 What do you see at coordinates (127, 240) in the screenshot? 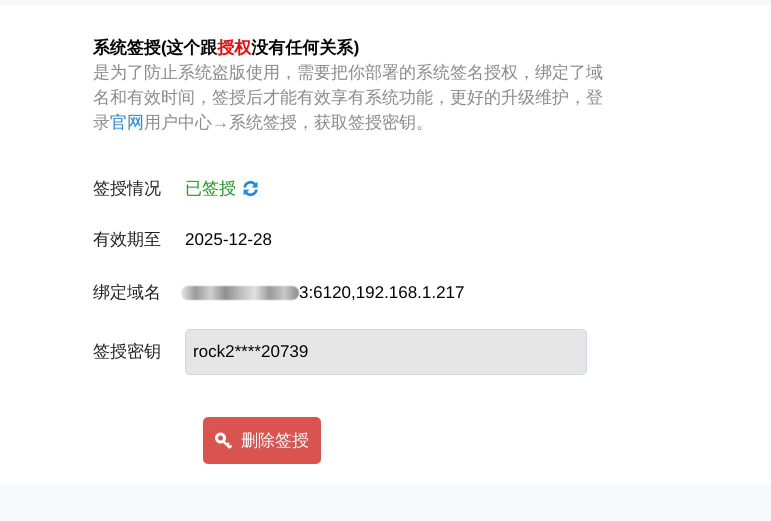
I see `field-label: 有效期至` at bounding box center [127, 240].